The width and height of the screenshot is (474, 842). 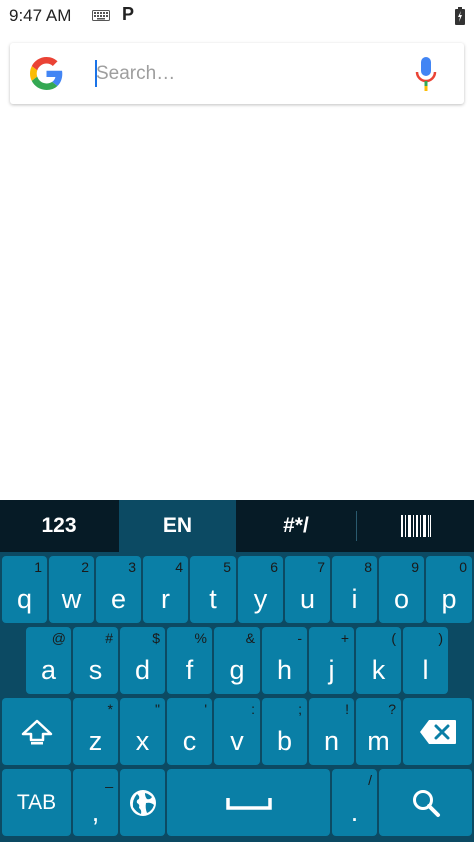 I want to click on key-hint: 9, so click(x=415, y=567).